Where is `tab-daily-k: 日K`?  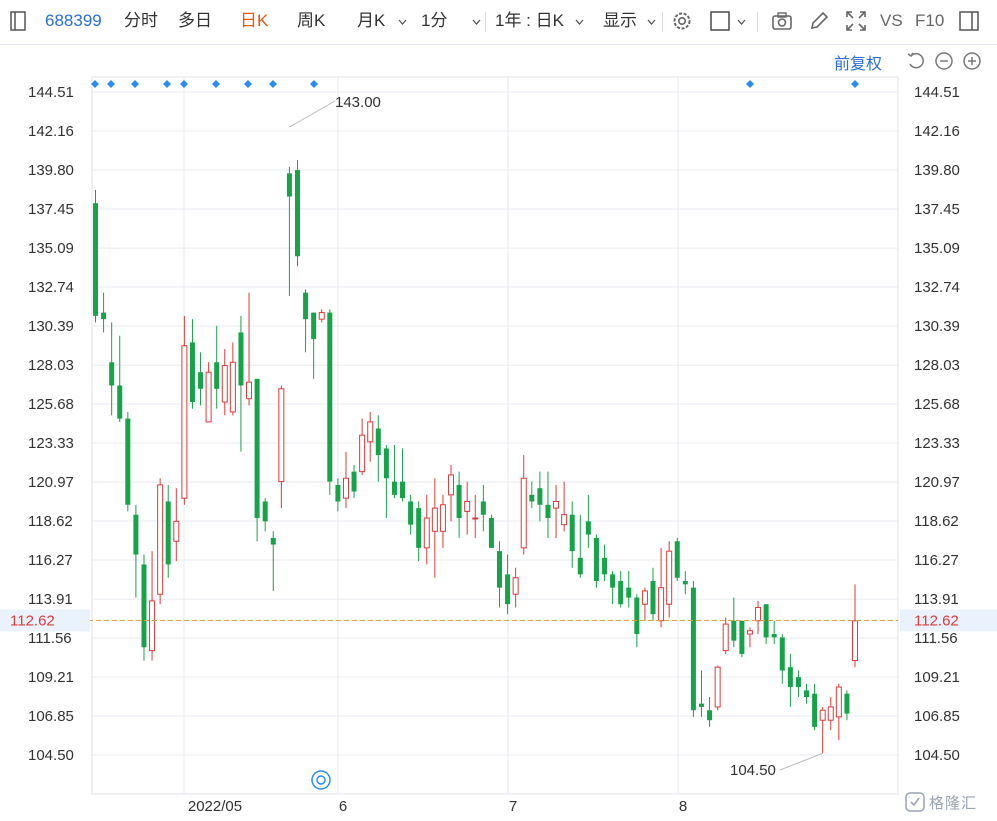 tab-daily-k: 日K is located at coordinates (254, 21).